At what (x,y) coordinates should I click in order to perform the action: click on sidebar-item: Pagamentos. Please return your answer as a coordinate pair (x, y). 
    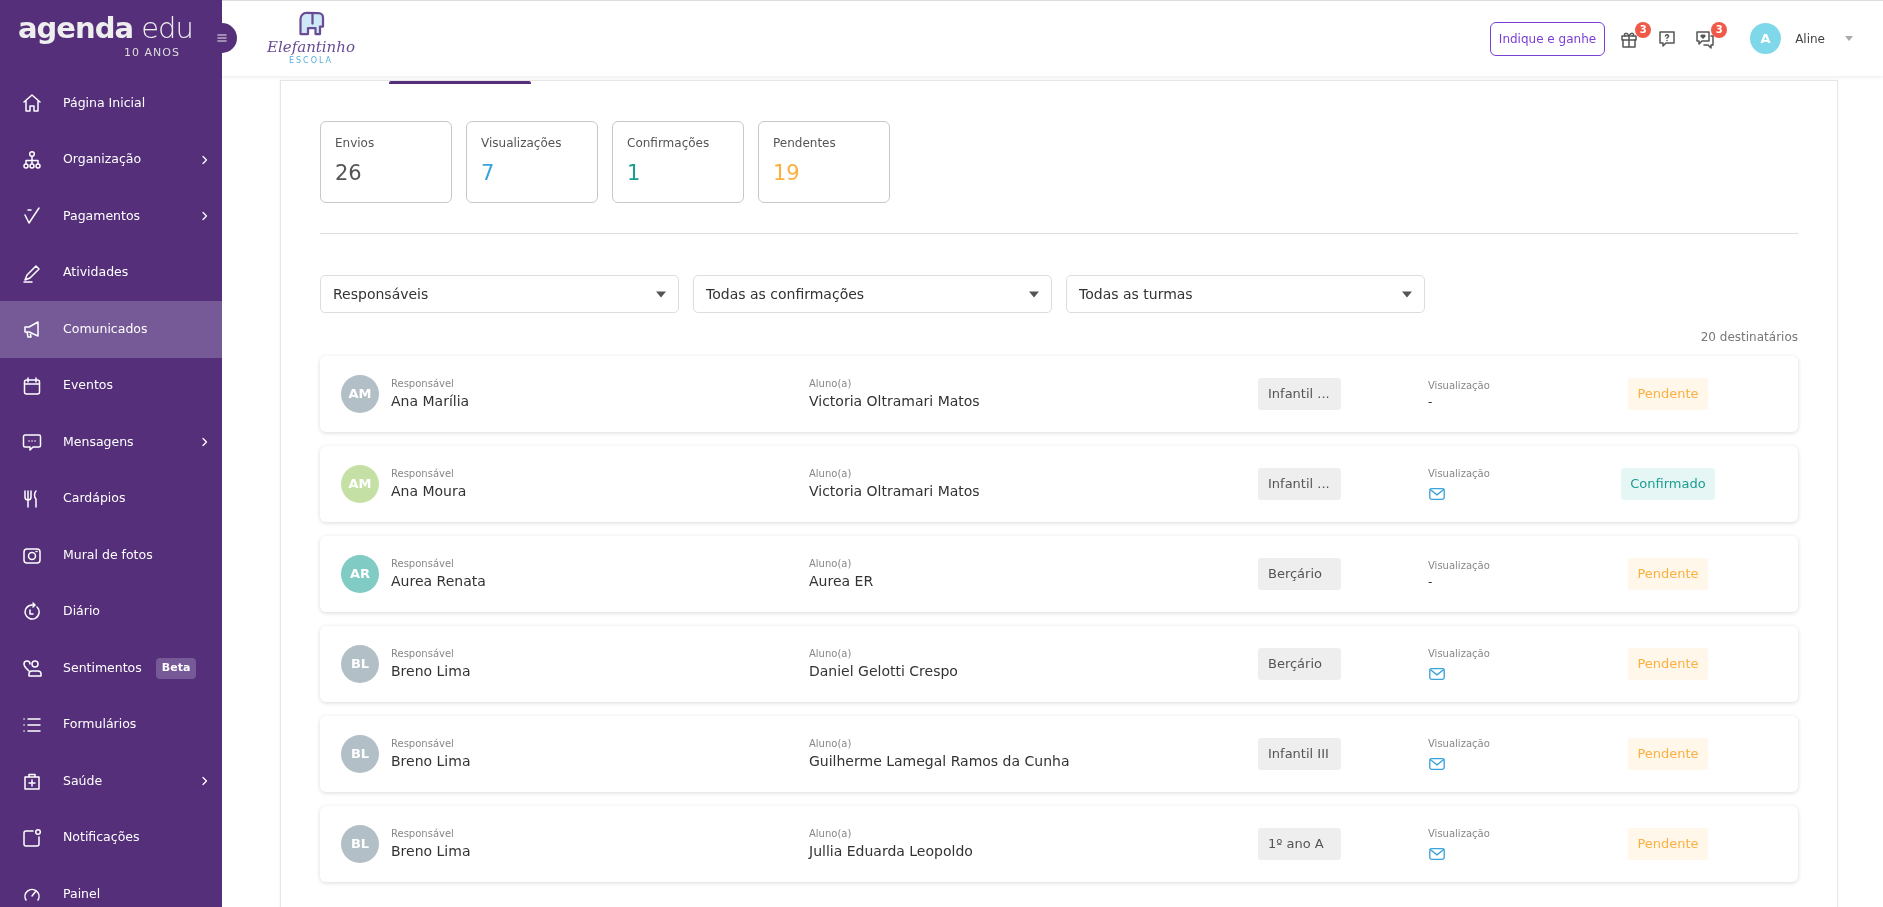
    Looking at the image, I should click on (111, 216).